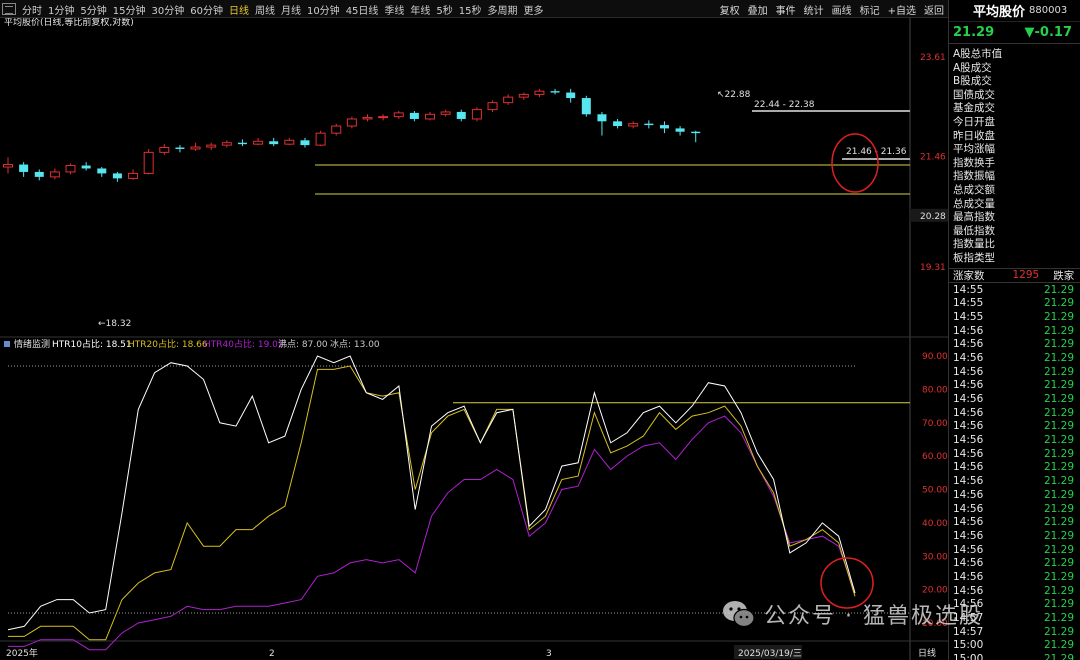  I want to click on tool-button-1: 叠加, so click(758, 9).